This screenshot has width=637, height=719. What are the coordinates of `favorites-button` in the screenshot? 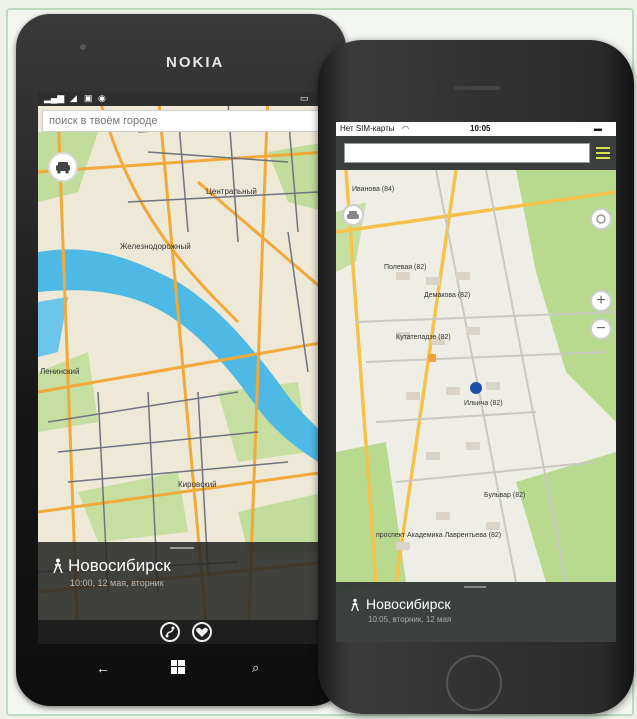 It's located at (202, 632).